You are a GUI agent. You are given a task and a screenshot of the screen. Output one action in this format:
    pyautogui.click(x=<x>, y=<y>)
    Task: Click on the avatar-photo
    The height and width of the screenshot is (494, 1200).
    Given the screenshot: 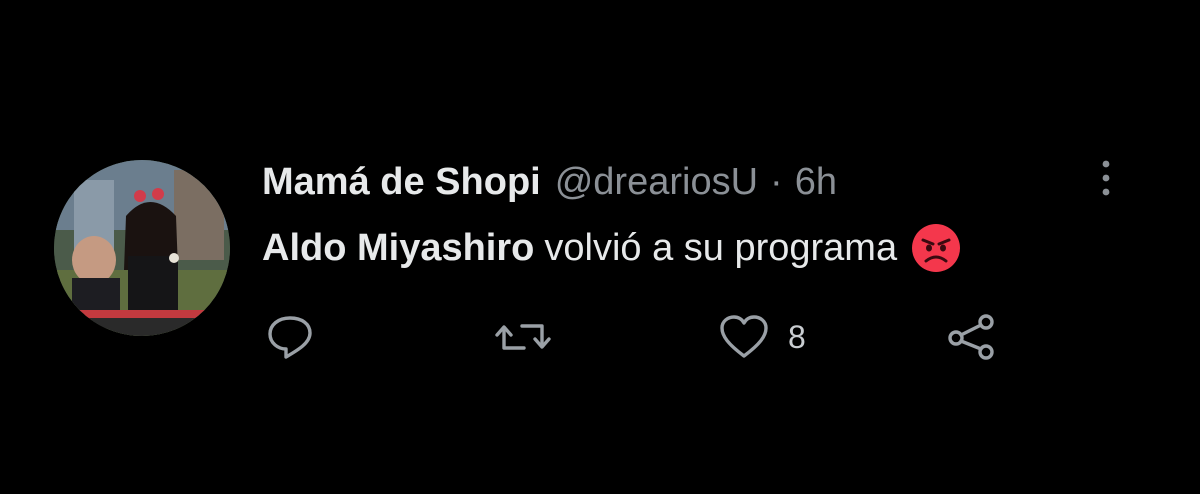 What is the action you would take?
    pyautogui.click(x=142, y=248)
    